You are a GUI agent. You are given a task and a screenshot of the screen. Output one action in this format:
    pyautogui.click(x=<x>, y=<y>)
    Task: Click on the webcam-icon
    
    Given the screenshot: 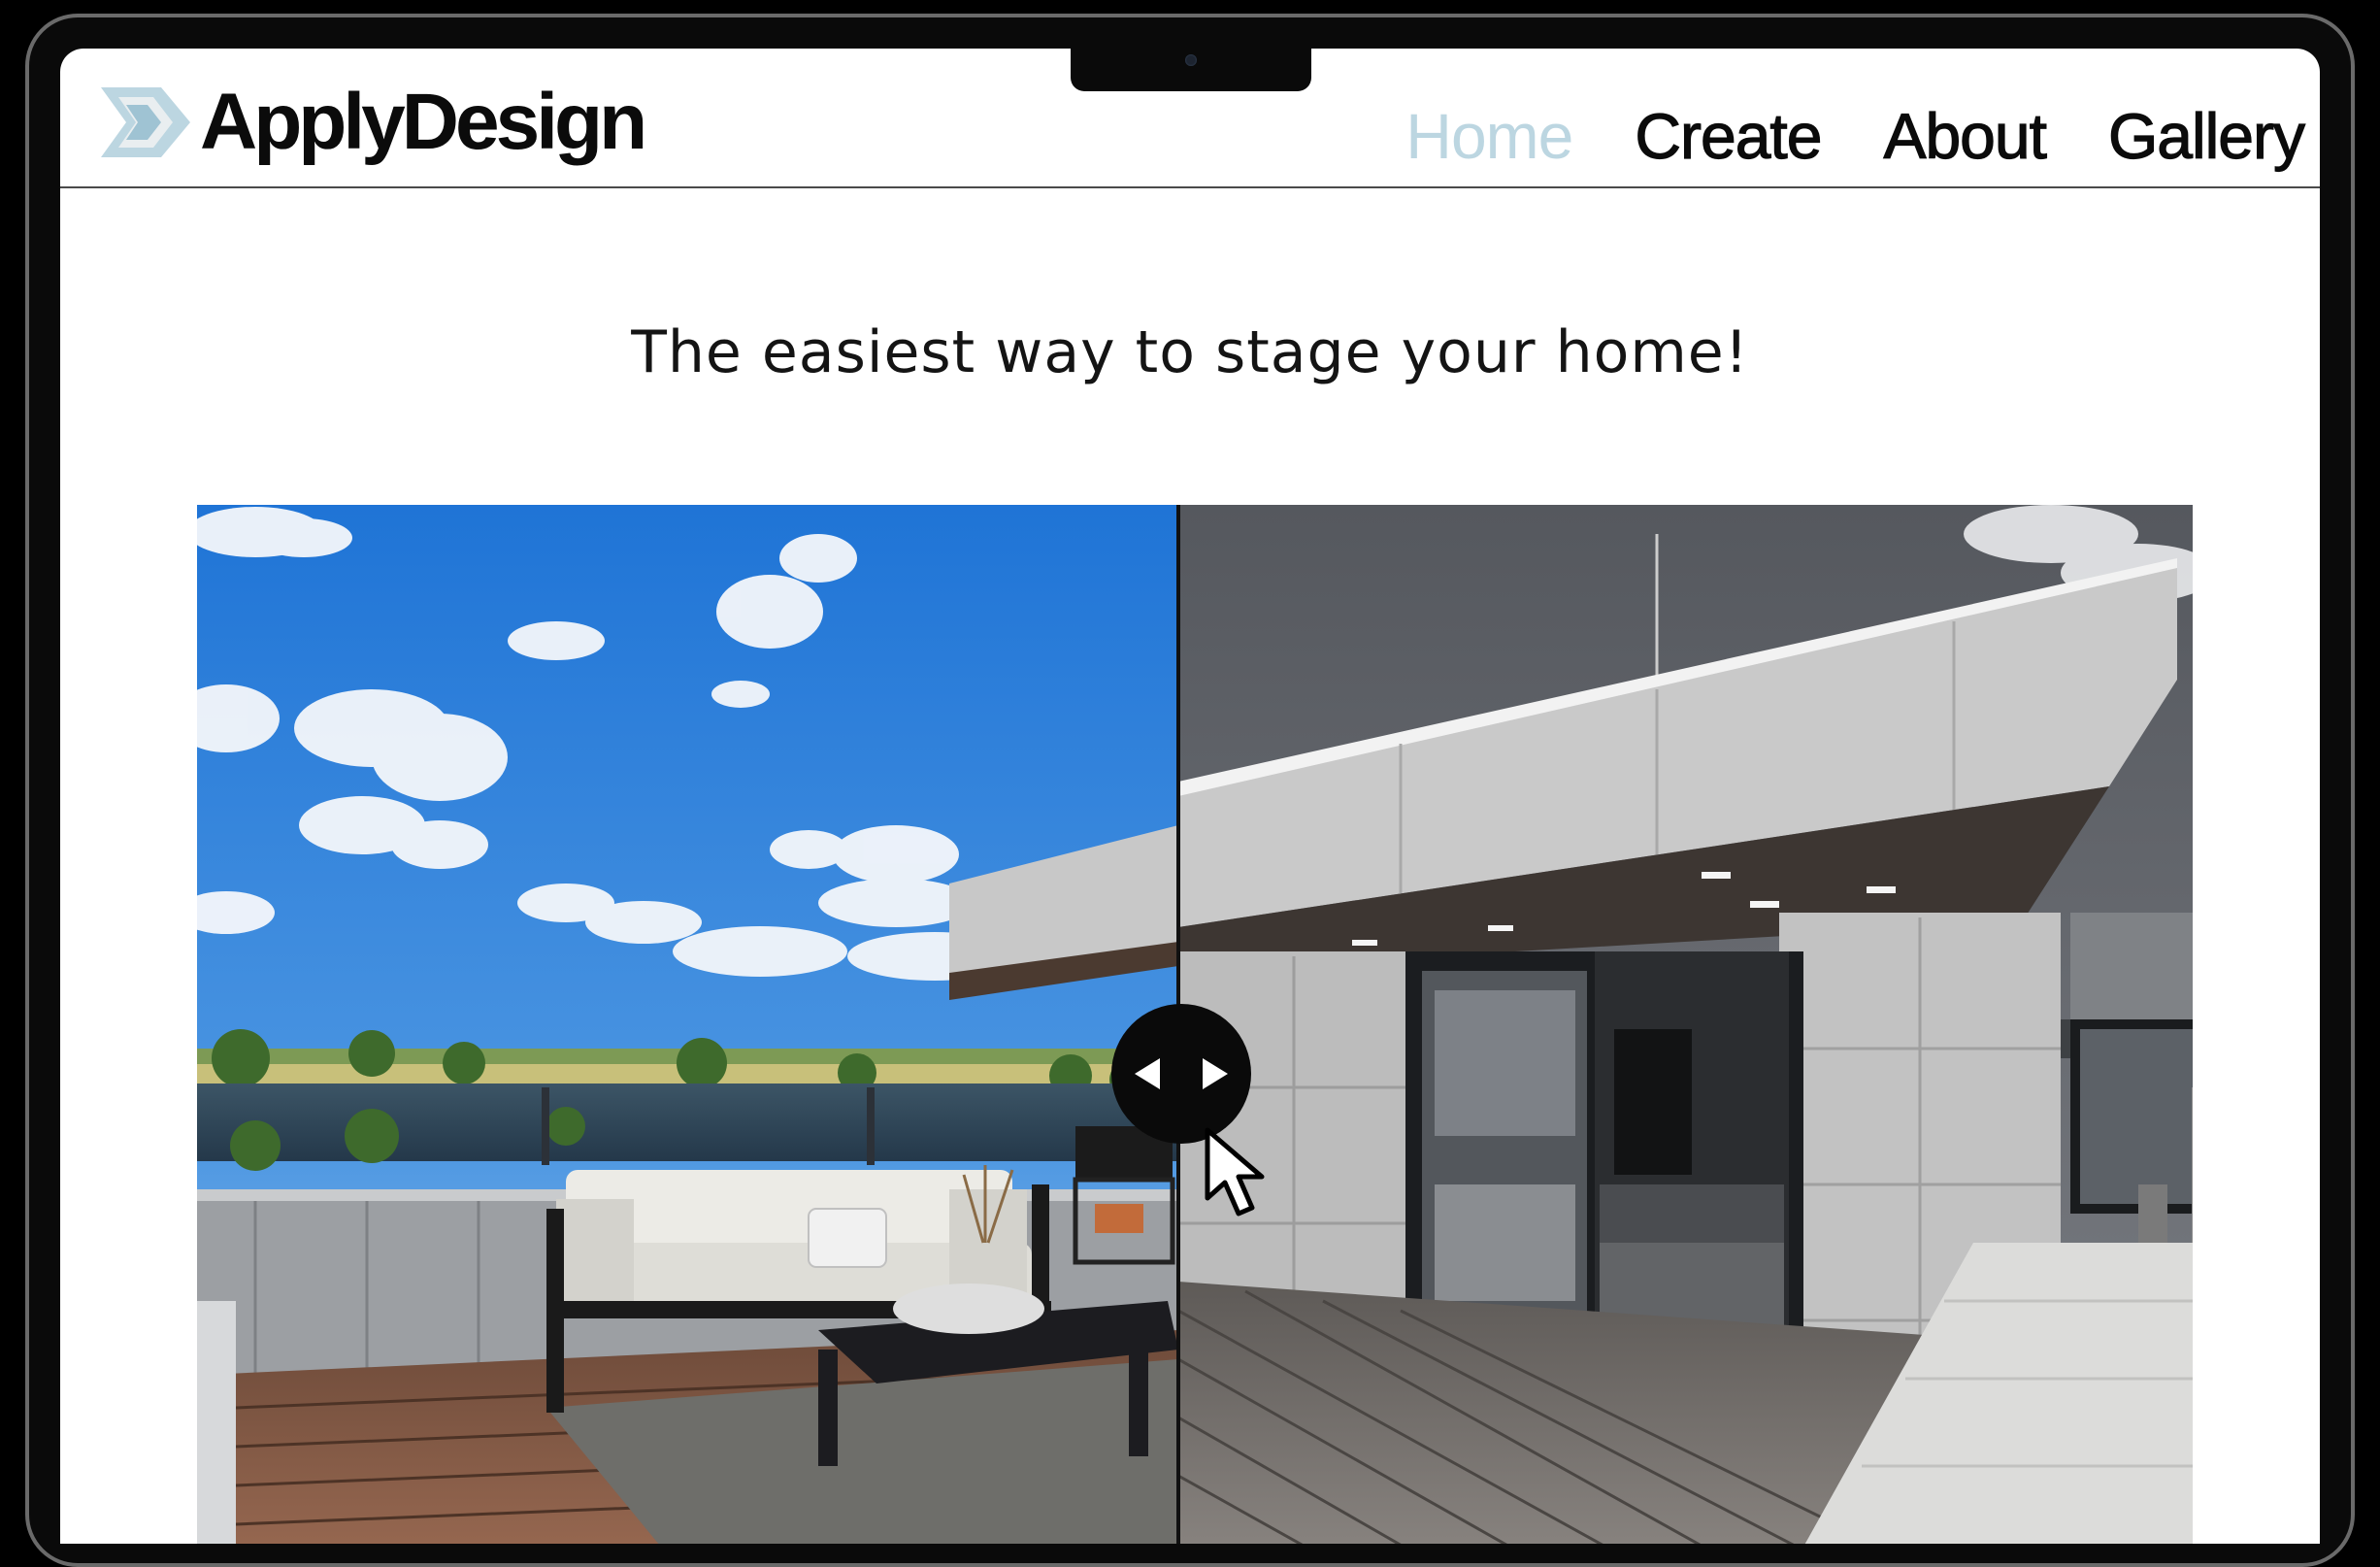 What is the action you would take?
    pyautogui.click(x=1191, y=60)
    